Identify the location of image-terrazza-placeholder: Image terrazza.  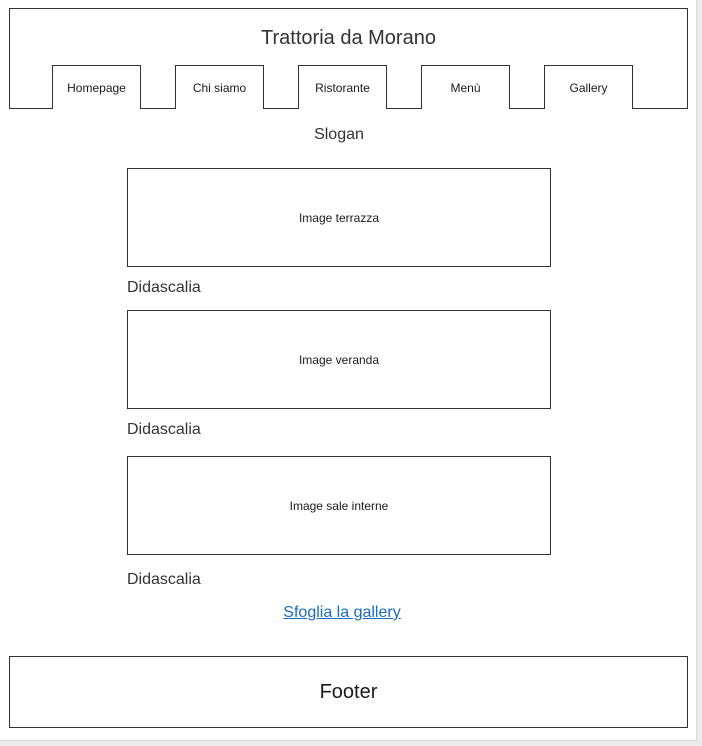
(339, 217).